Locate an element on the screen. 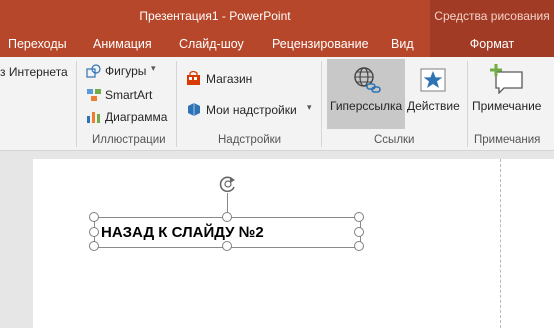 The image size is (554, 328). my-addins-icon is located at coordinates (194, 109).